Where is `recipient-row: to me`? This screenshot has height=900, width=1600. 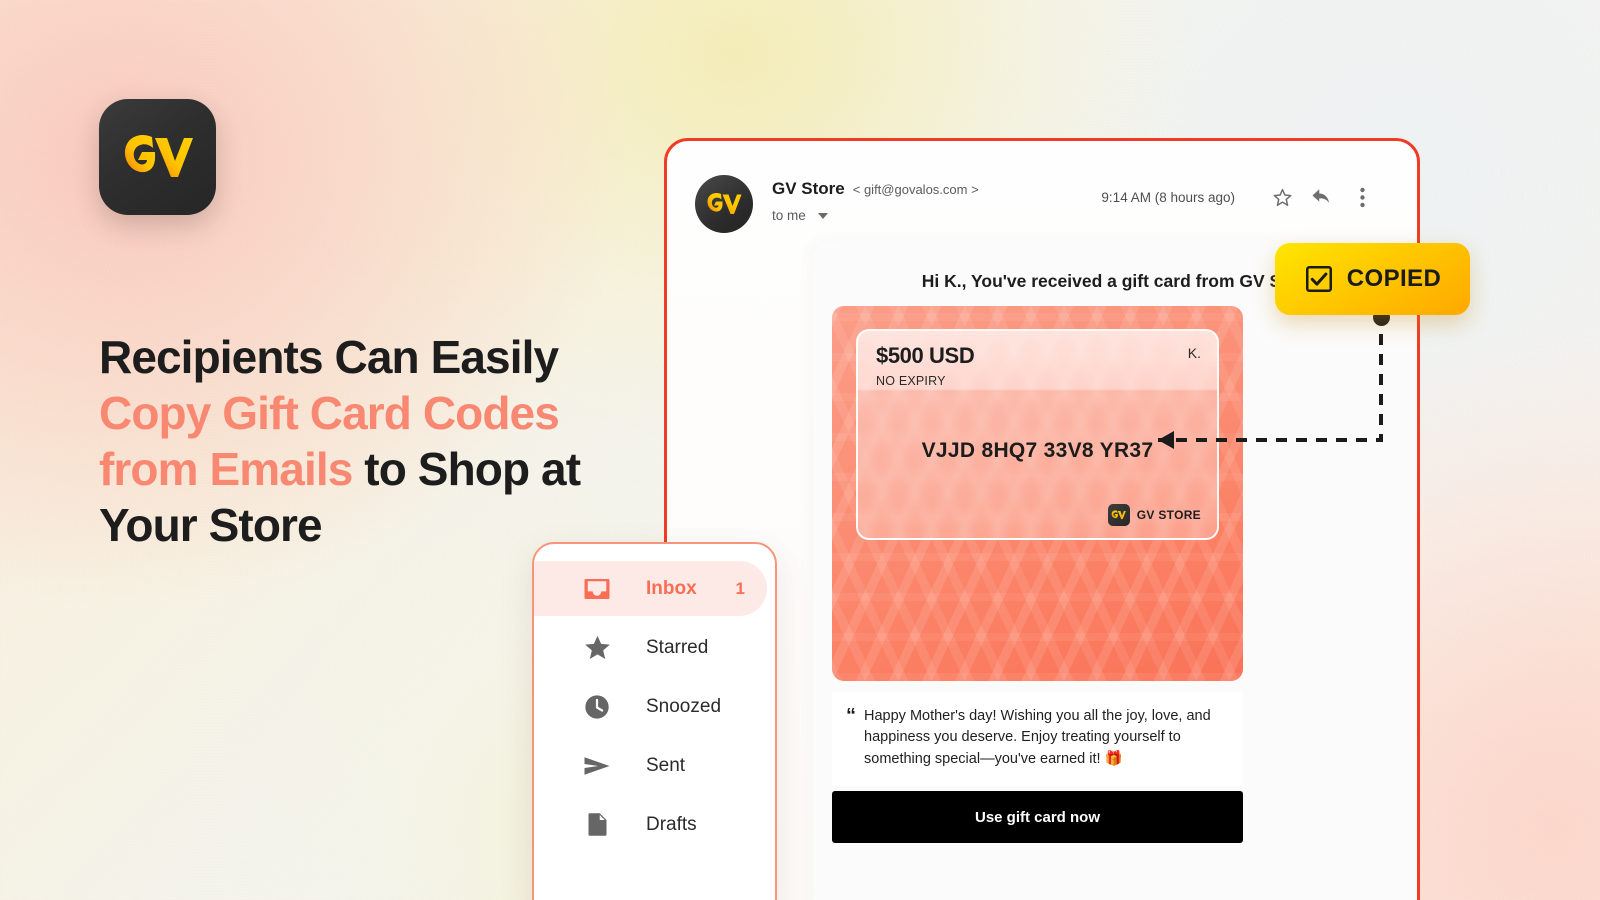 recipient-row: to me is located at coordinates (936, 215).